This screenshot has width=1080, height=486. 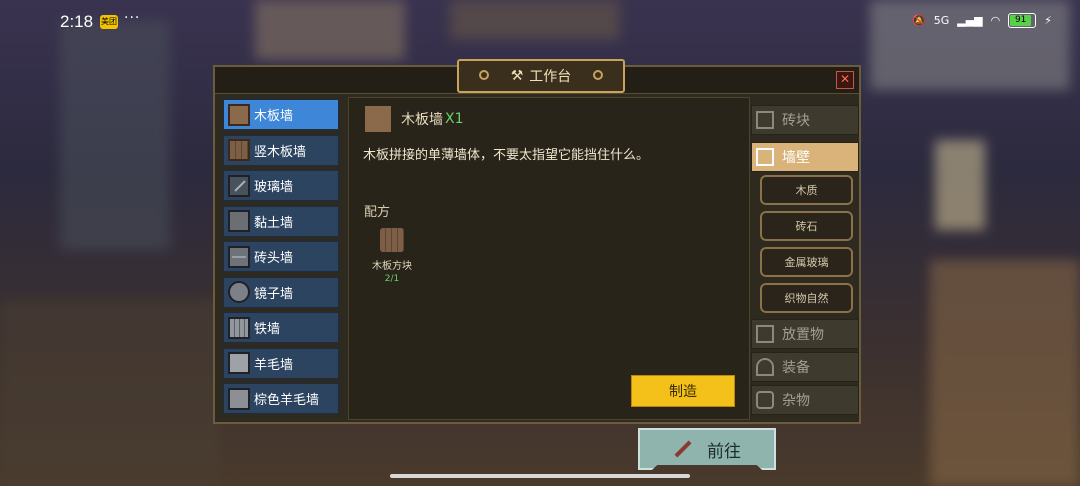 I want to click on wall-item-label: 竖木板墙, so click(x=280, y=152).